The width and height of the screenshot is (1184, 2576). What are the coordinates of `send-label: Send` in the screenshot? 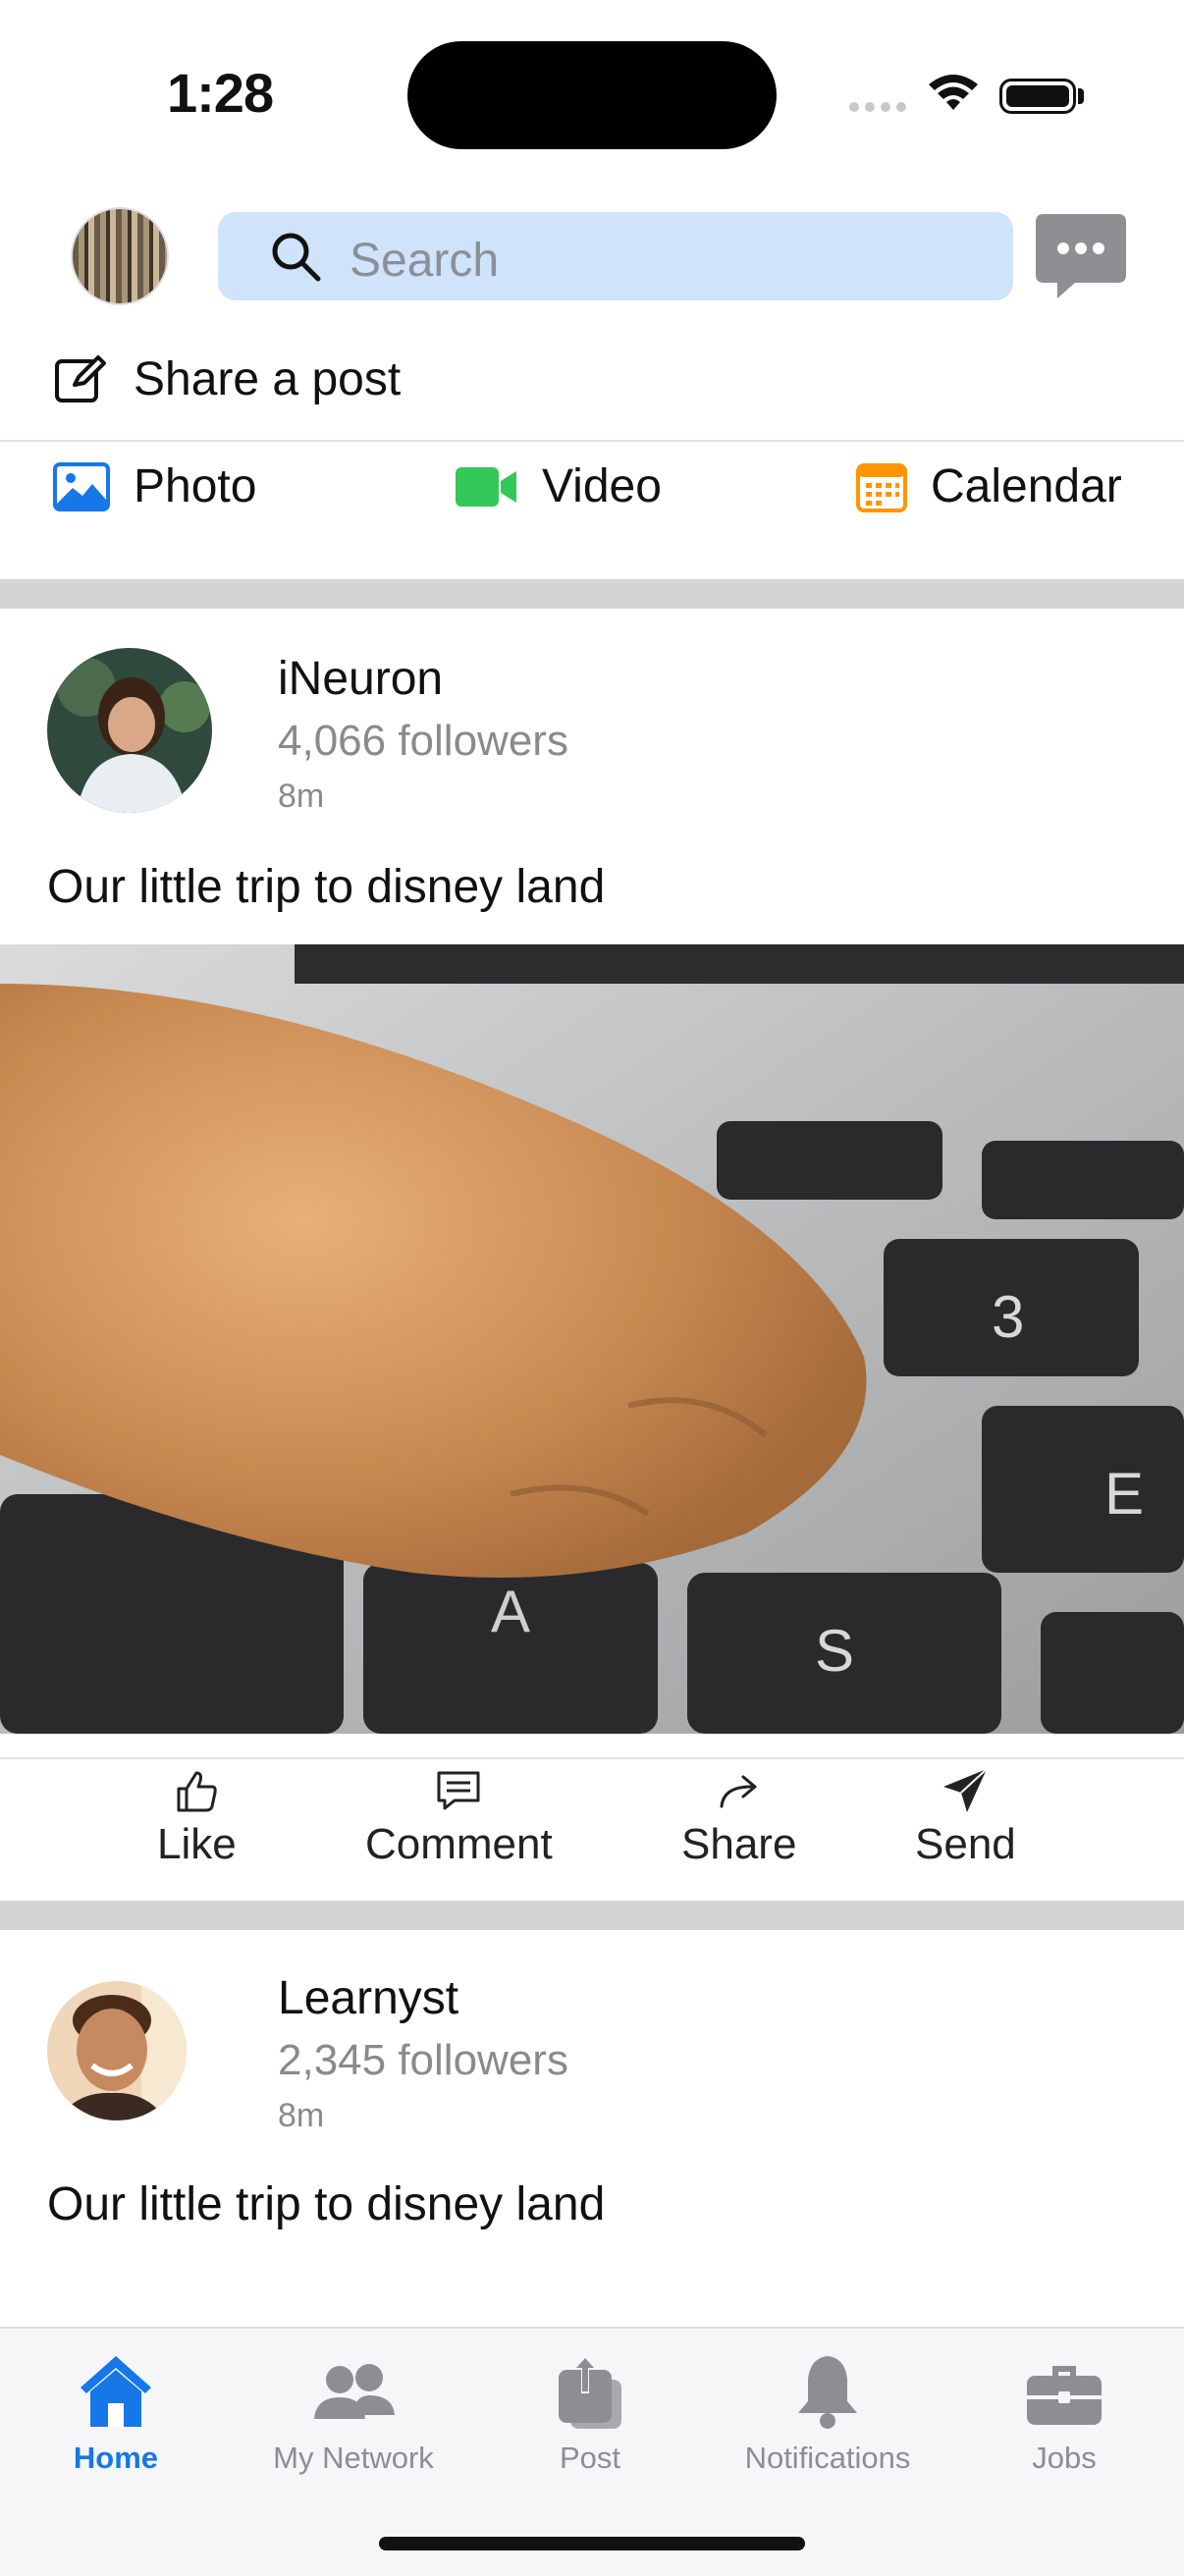 It's located at (965, 1844).